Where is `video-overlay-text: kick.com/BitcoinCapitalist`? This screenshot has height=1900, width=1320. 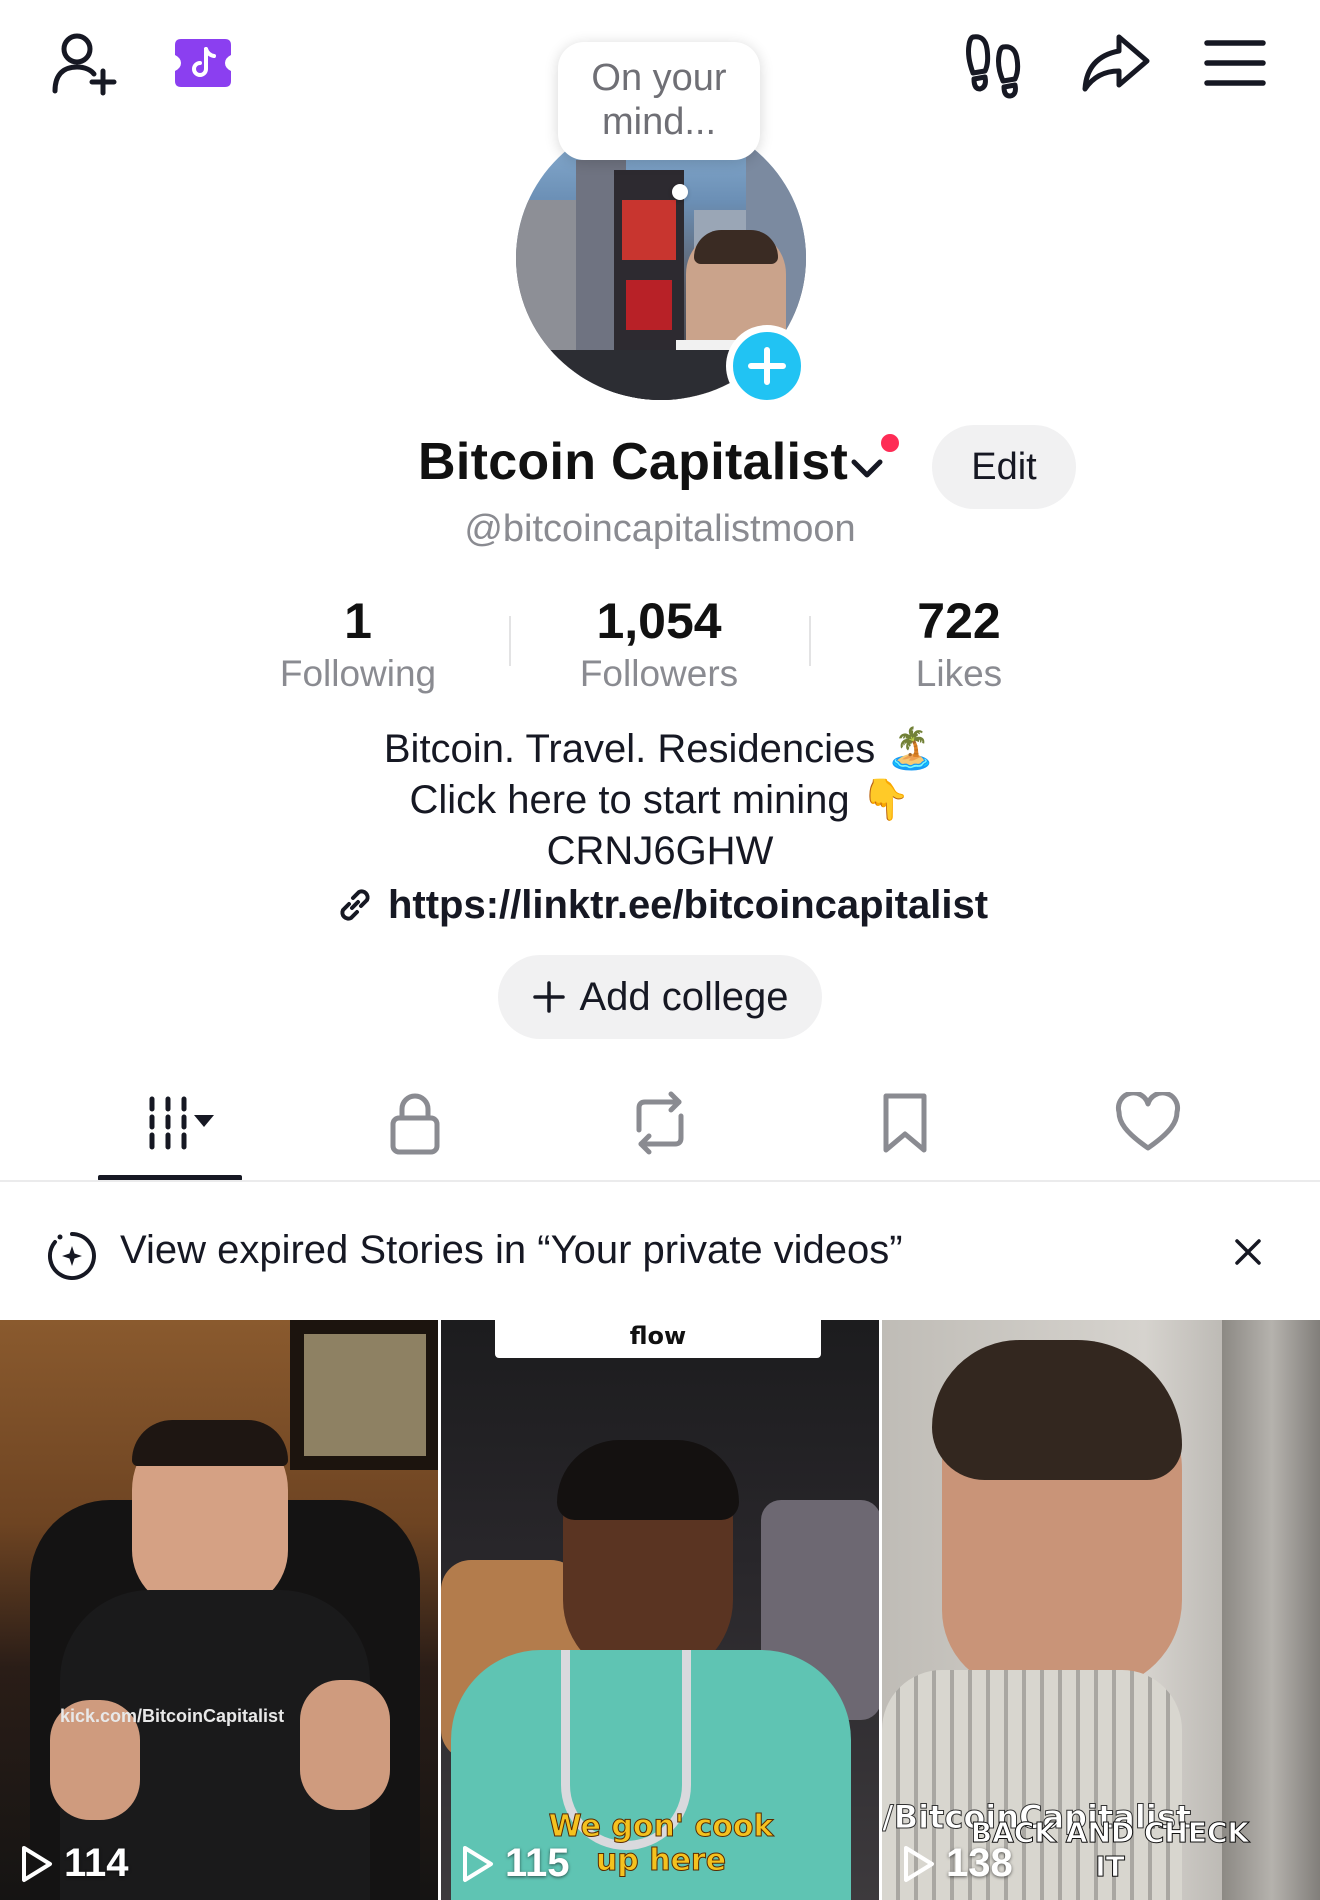
video-overlay-text: kick.com/BitcoinCapitalist is located at coordinates (172, 1716).